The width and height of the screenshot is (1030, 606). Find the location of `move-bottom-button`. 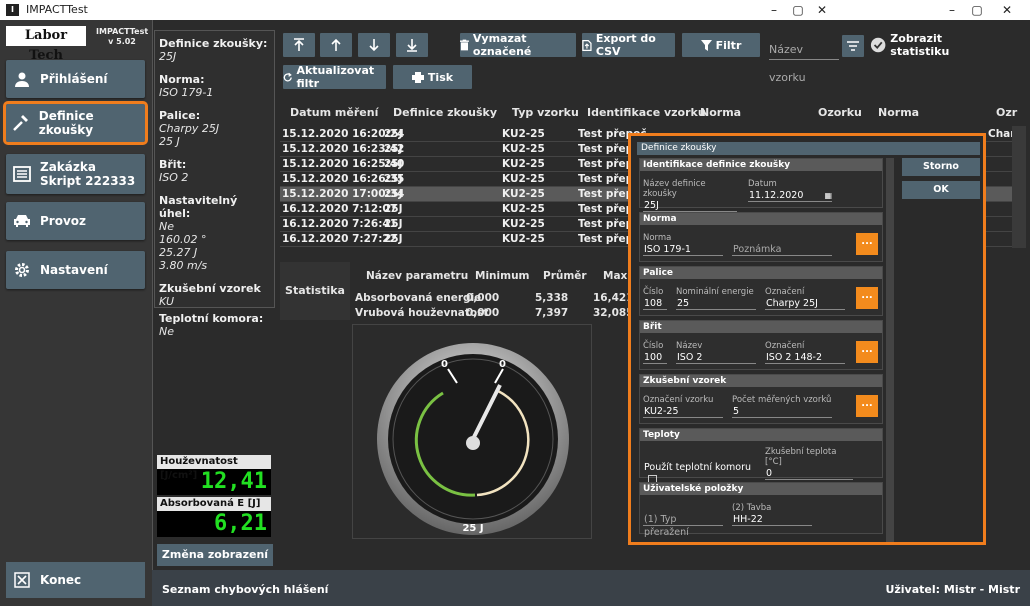

move-bottom-button is located at coordinates (412, 45).